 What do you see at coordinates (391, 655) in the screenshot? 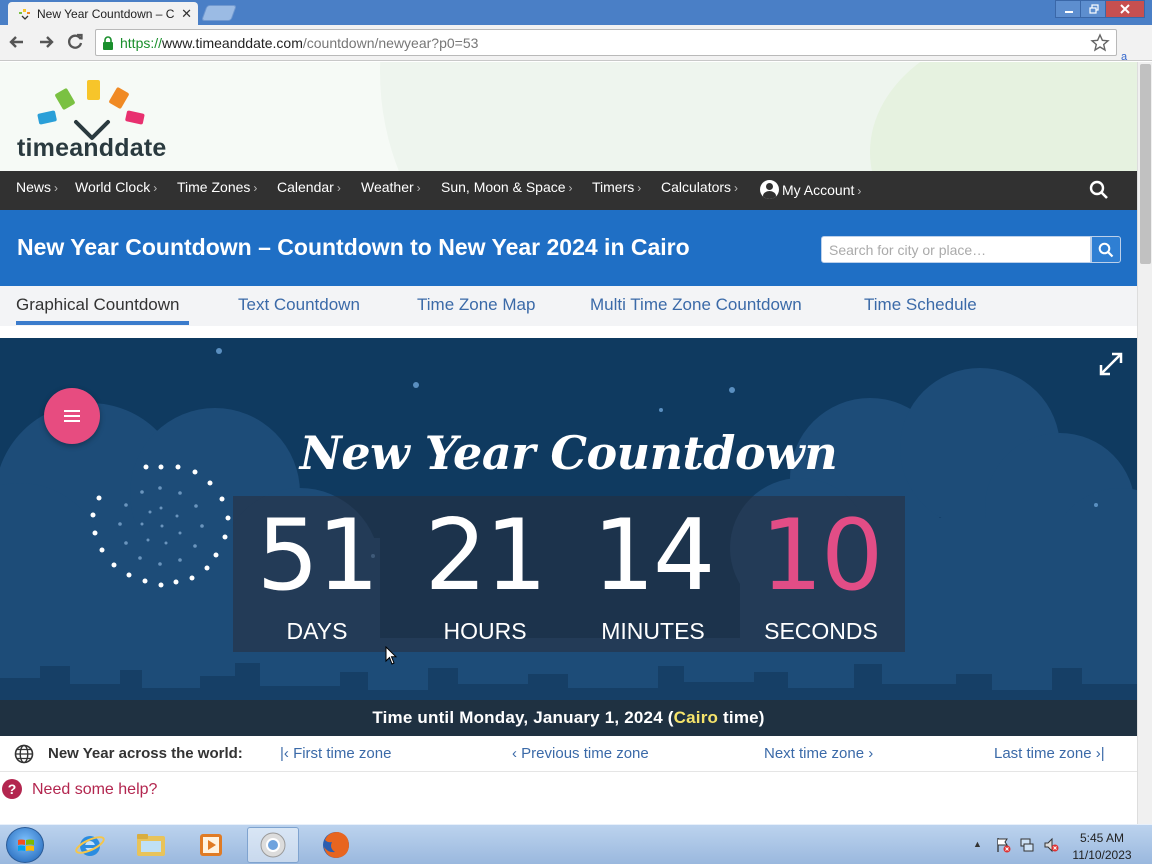
I see `mouse-cursor-icon` at bounding box center [391, 655].